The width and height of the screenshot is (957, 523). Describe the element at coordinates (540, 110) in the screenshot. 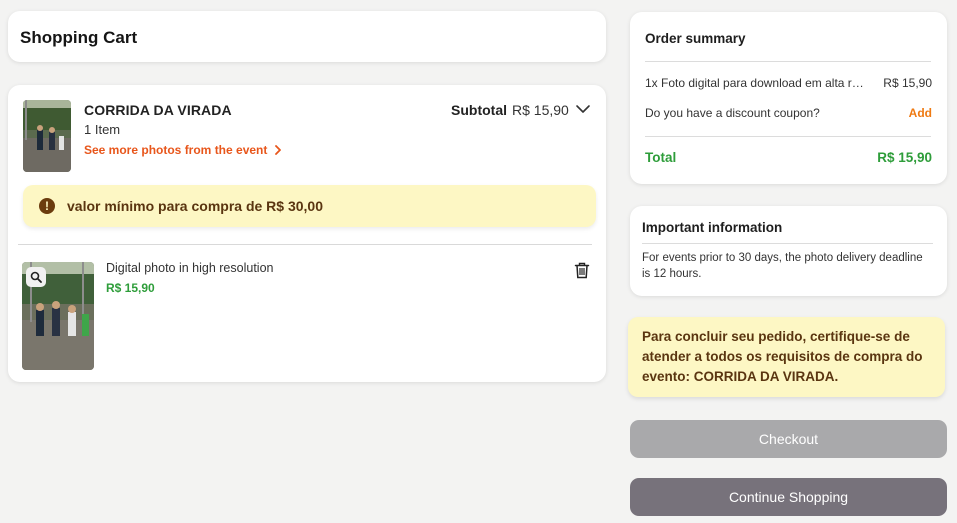

I see `subtotal-value: R$ 15,90` at that location.